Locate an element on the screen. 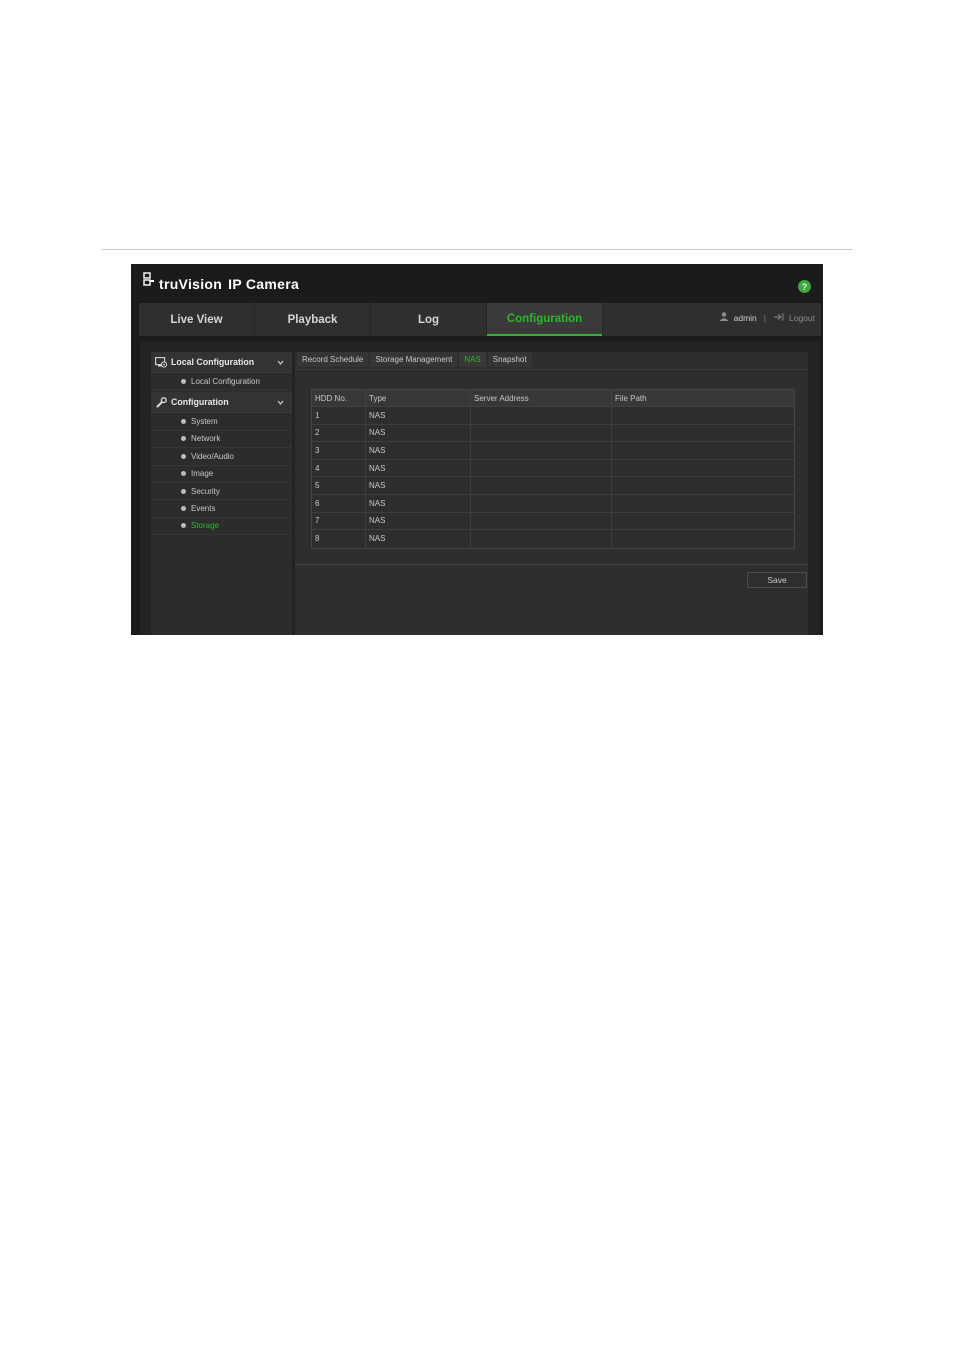 The width and height of the screenshot is (954, 1349). brand: truVision IP Camera is located at coordinates (221, 284).